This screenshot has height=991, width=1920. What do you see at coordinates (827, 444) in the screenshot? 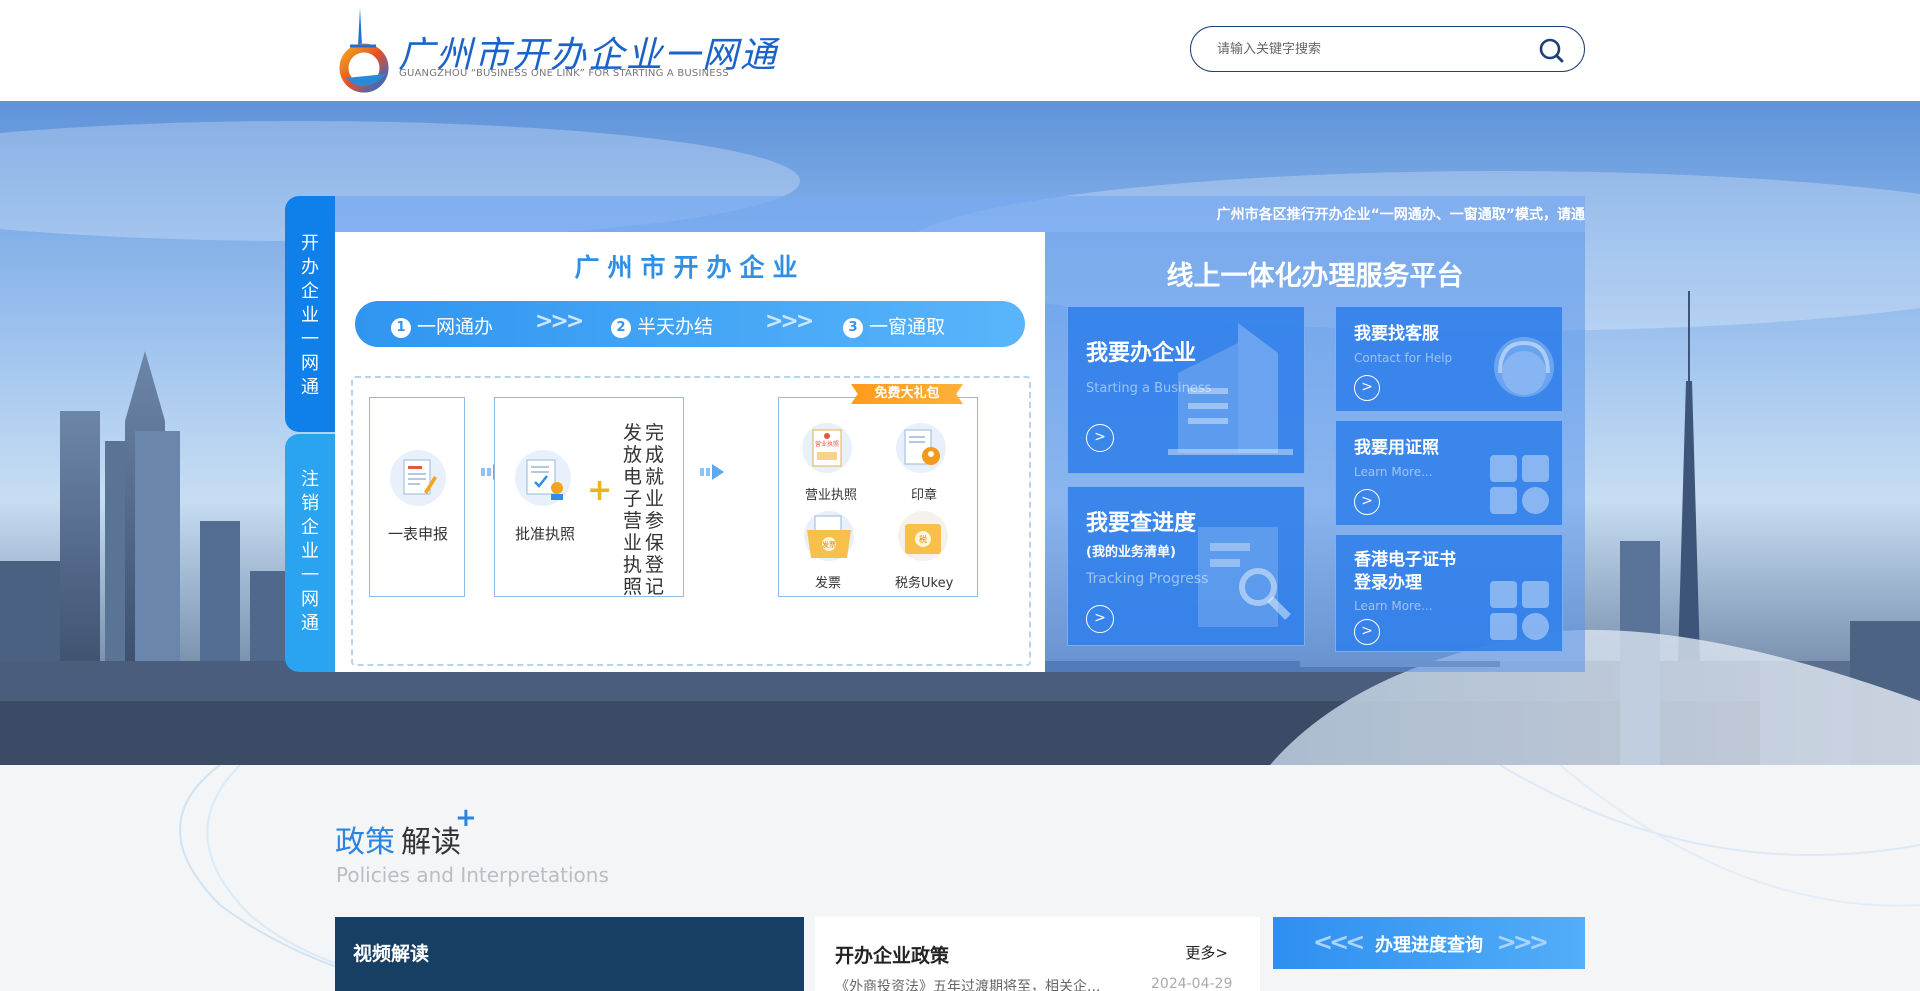
I see `license-icon-text: 营业执照` at bounding box center [827, 444].